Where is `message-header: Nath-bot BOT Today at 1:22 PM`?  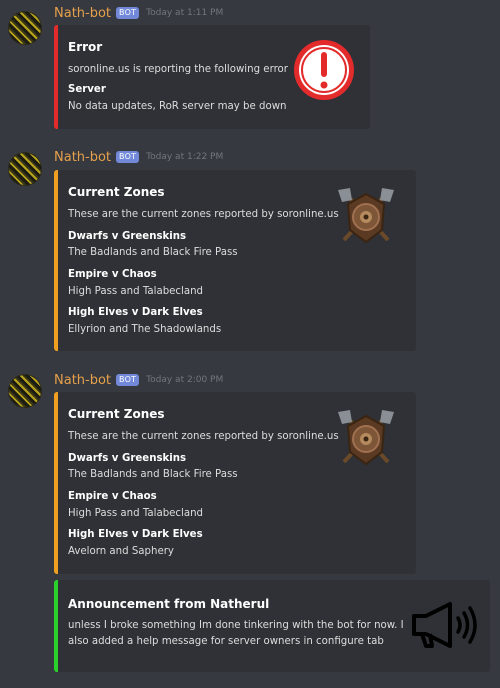 message-header: Nath-bot BOT Today at 1:22 PM is located at coordinates (138, 157).